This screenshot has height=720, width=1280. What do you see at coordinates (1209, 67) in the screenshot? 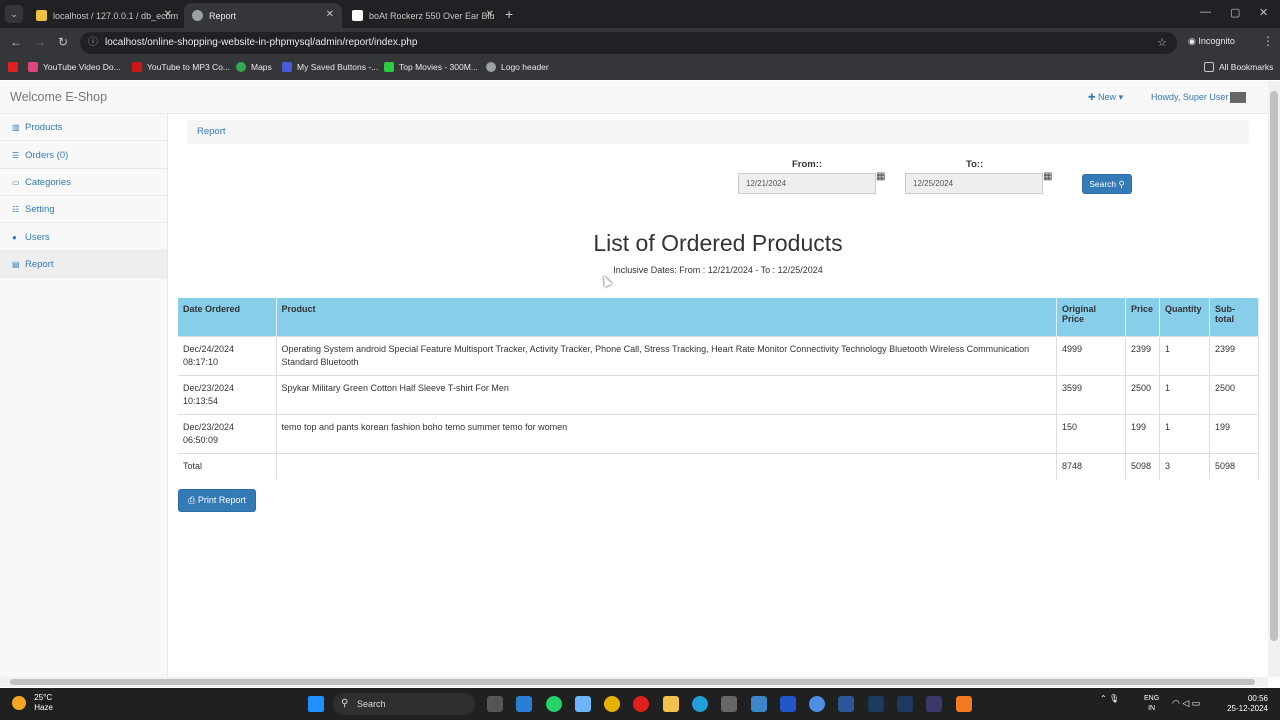
I see `folder-icon` at bounding box center [1209, 67].